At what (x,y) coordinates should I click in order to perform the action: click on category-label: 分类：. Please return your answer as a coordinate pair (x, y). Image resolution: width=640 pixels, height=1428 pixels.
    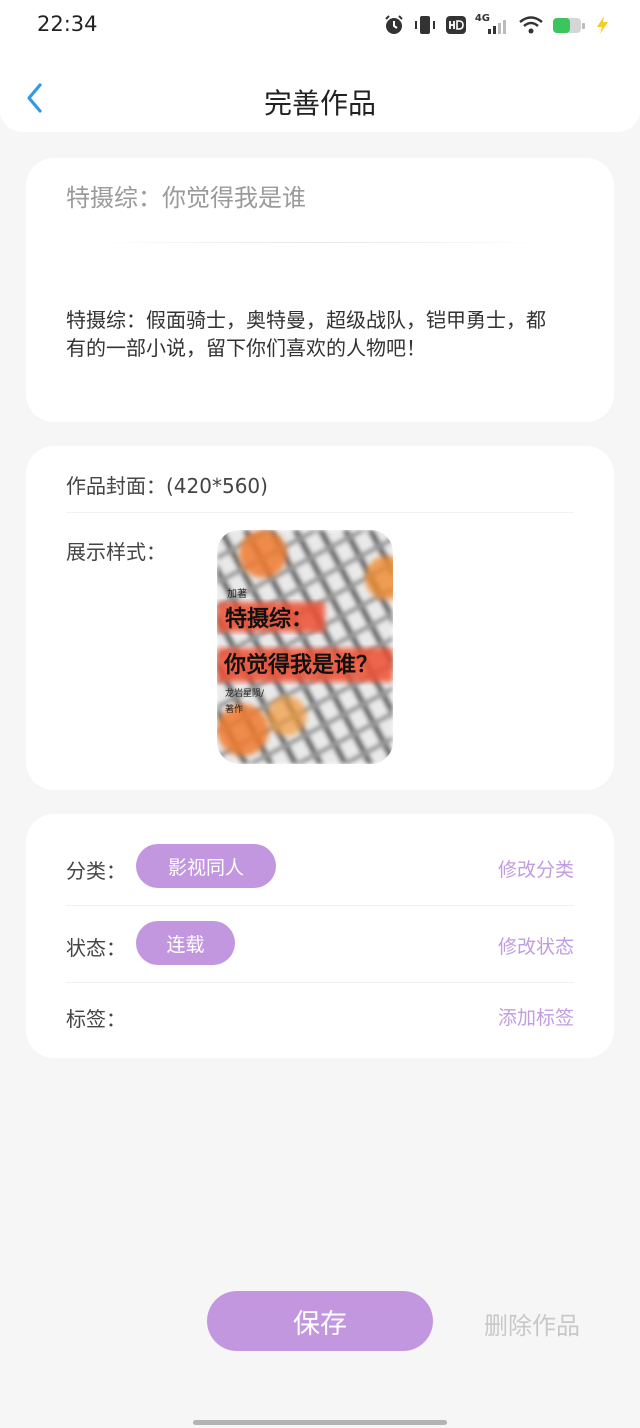
    Looking at the image, I should click on (96, 871).